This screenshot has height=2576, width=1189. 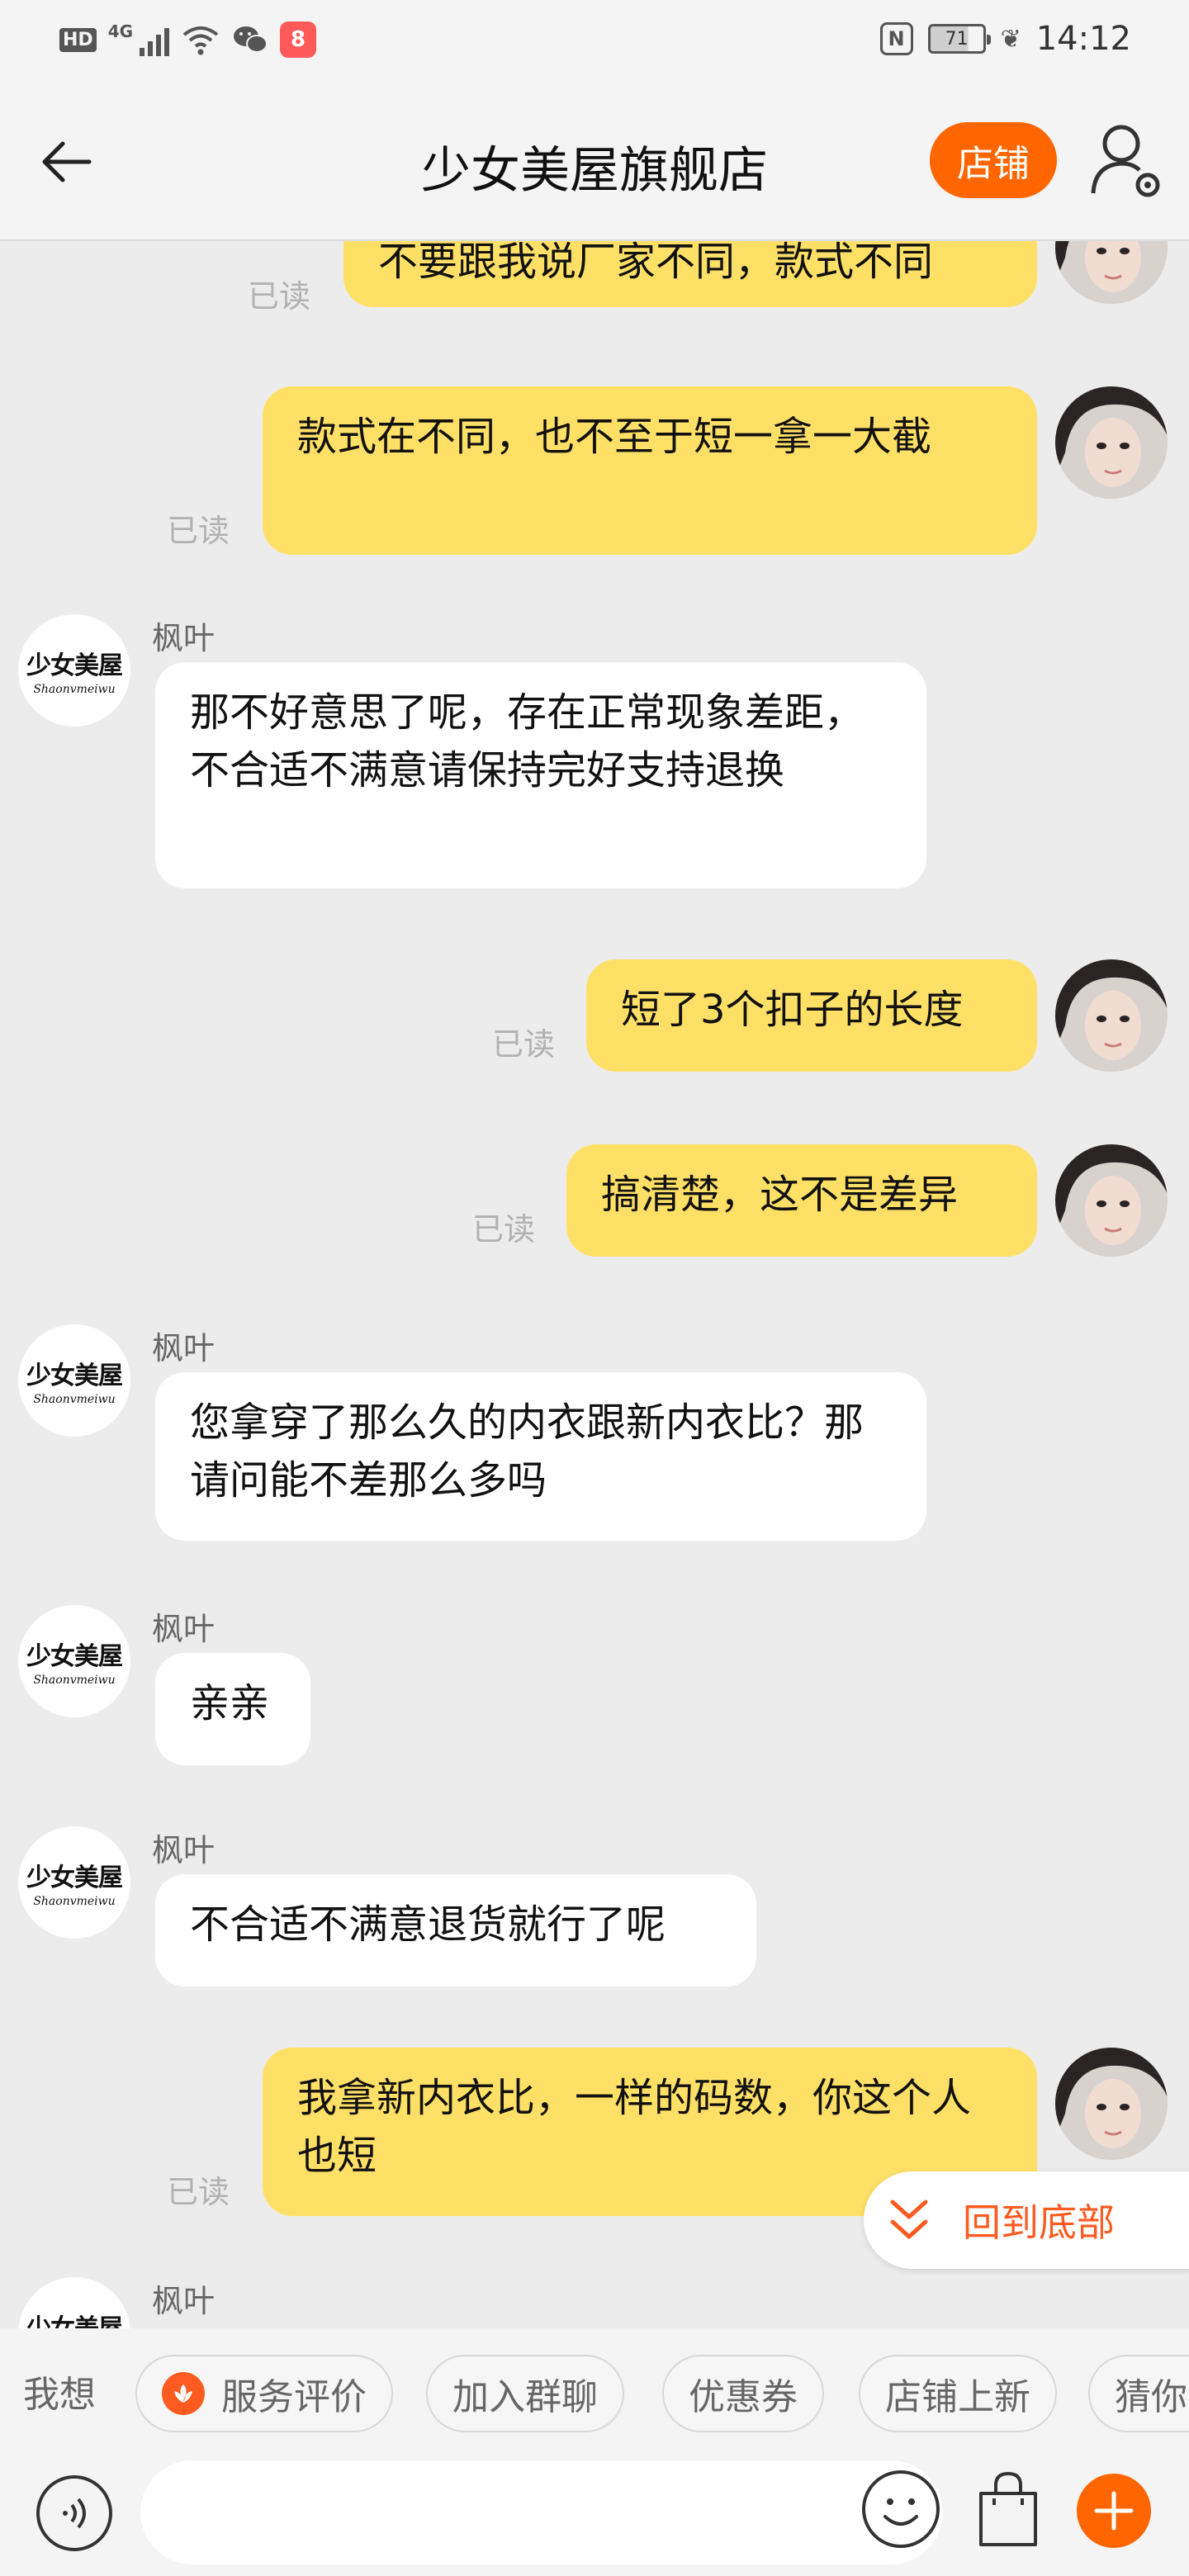 I want to click on user-settings-icon, so click(x=1125, y=161).